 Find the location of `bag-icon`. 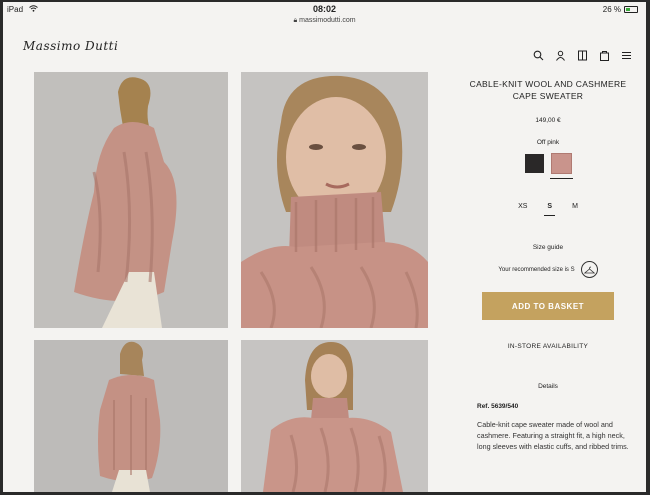

bag-icon is located at coordinates (604, 54).